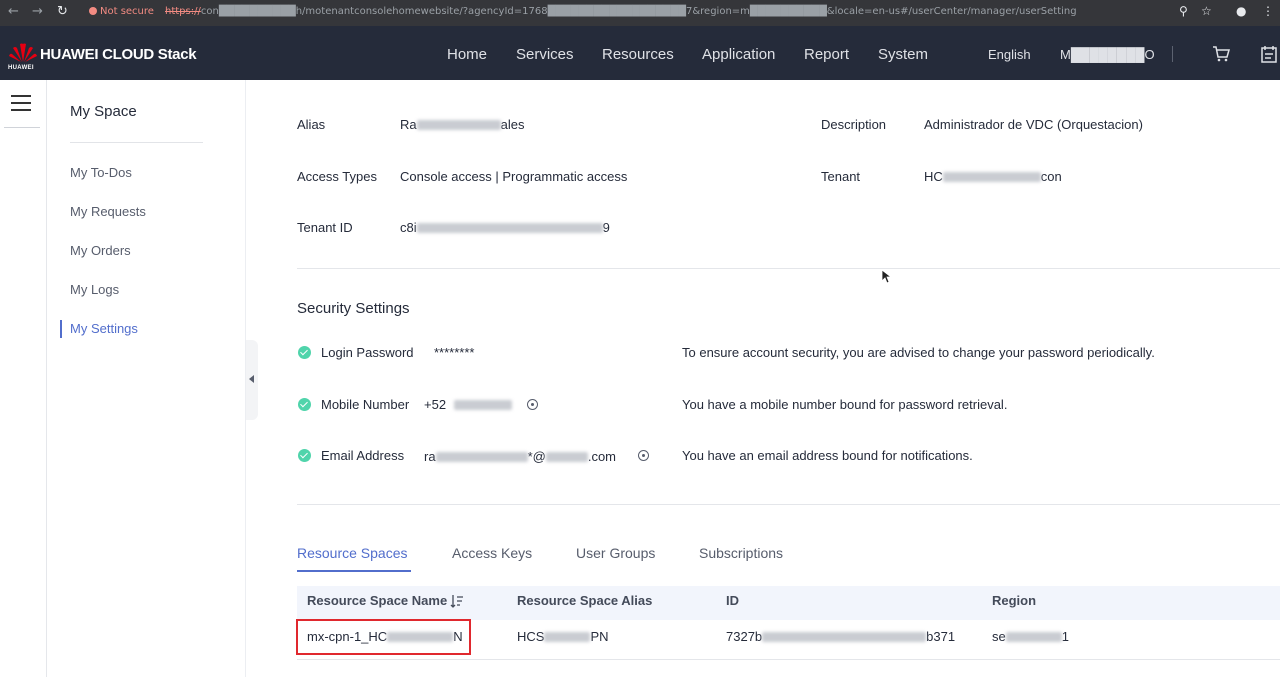 The height and width of the screenshot is (677, 1280). What do you see at coordinates (1268, 11) in the screenshot?
I see `browser-menu-icon: ⋮` at bounding box center [1268, 11].